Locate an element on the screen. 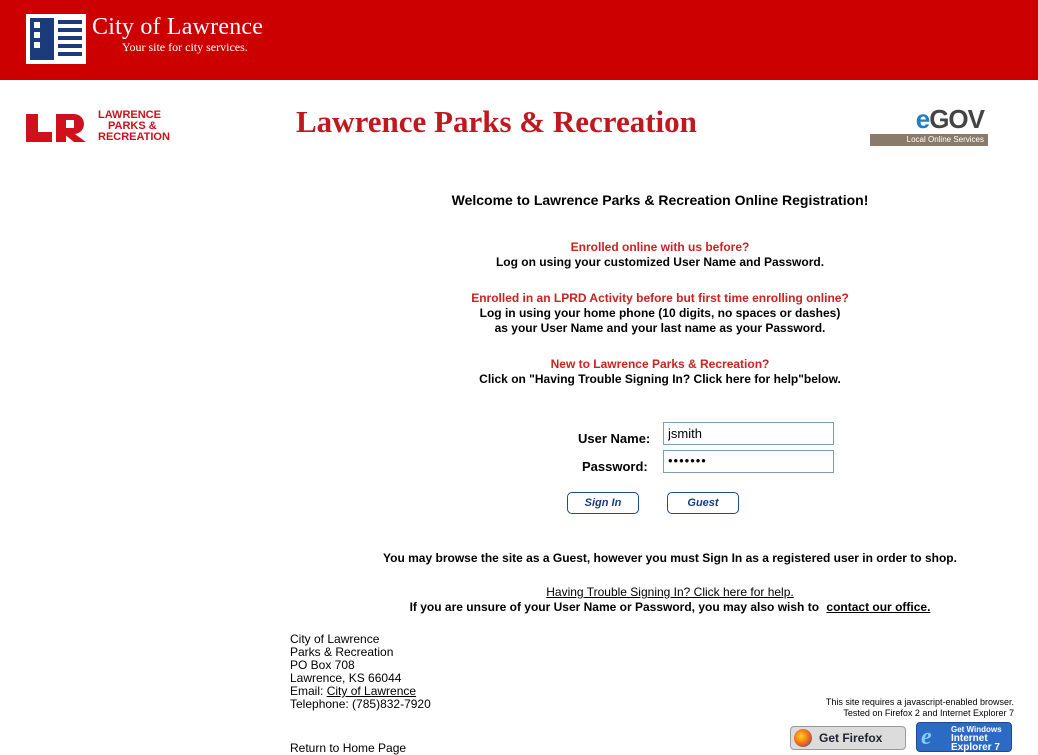  firefox-badge-label: Get Firefox is located at coordinates (851, 738).